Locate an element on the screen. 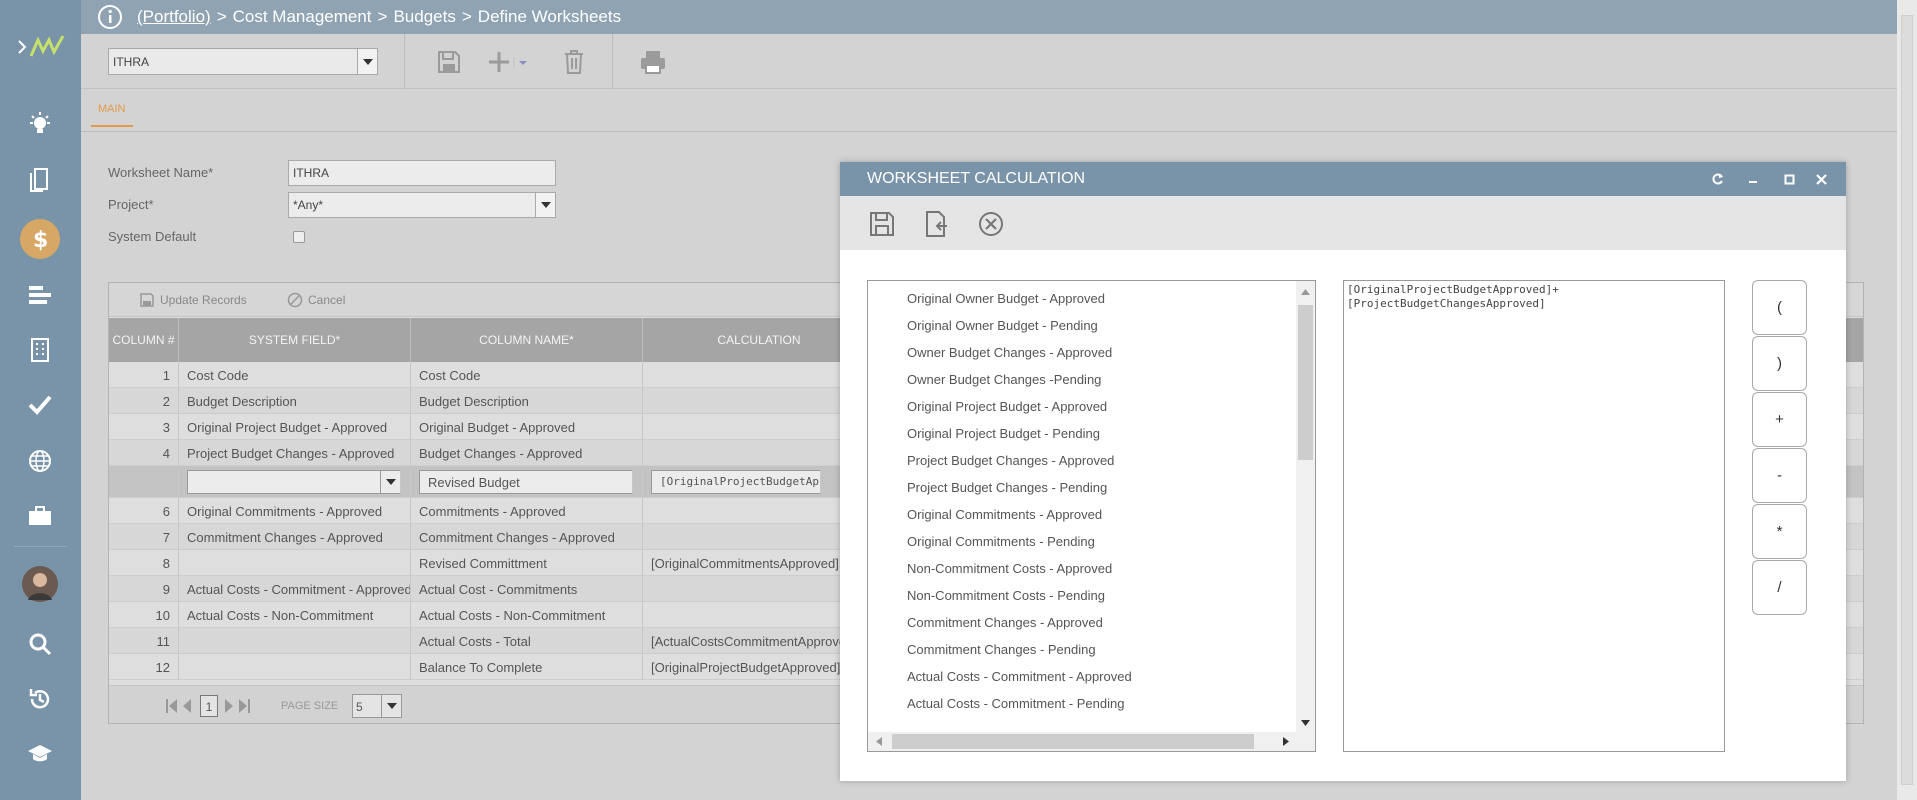 This screenshot has width=1917, height=800. update-records-label: Update Records is located at coordinates (203, 300).